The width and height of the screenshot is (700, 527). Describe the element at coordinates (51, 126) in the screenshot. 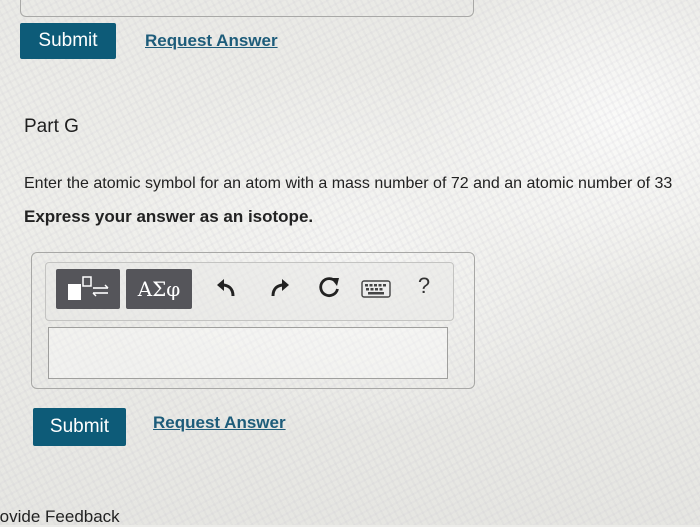

I see `part-title: Part G` at that location.